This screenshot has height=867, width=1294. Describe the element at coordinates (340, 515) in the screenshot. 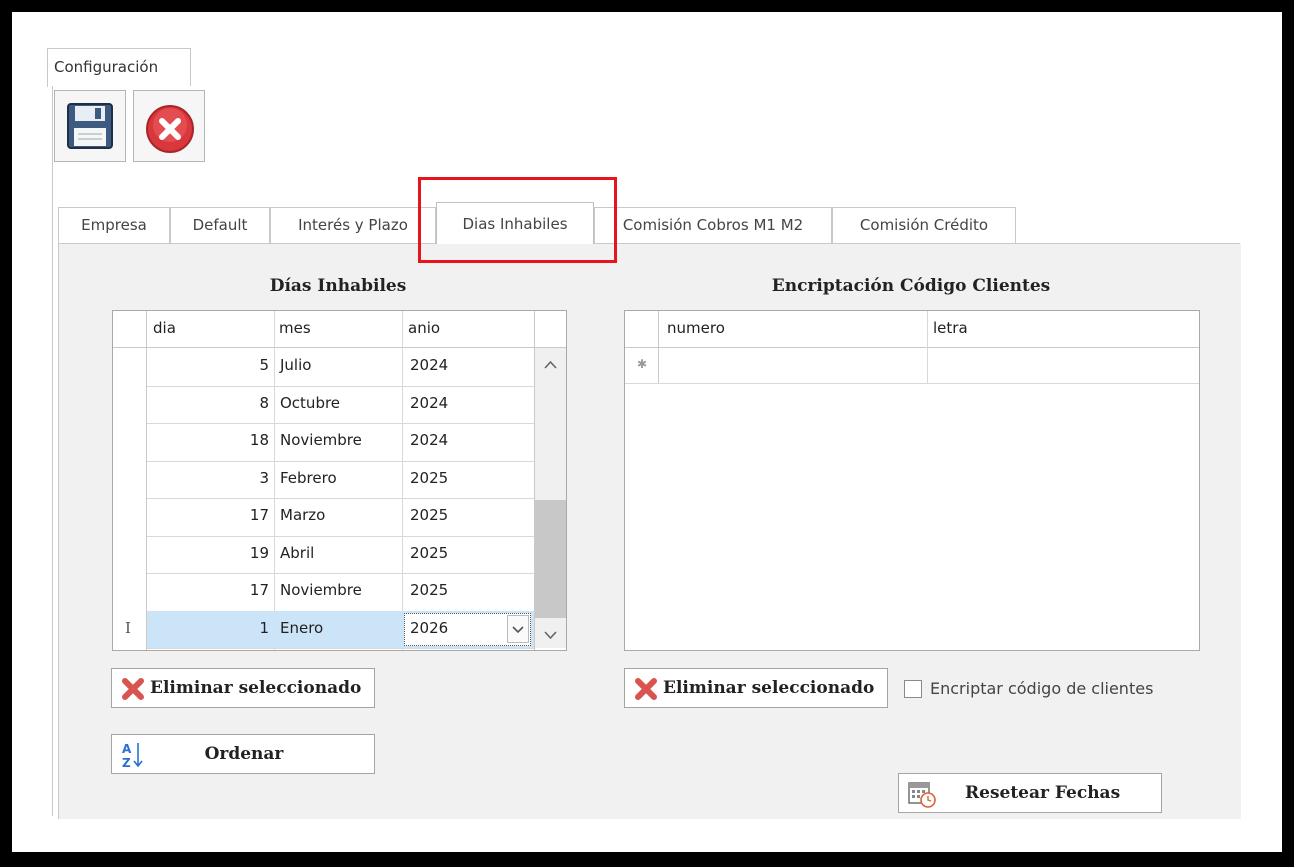

I see `cell-mes: Marzo` at that location.